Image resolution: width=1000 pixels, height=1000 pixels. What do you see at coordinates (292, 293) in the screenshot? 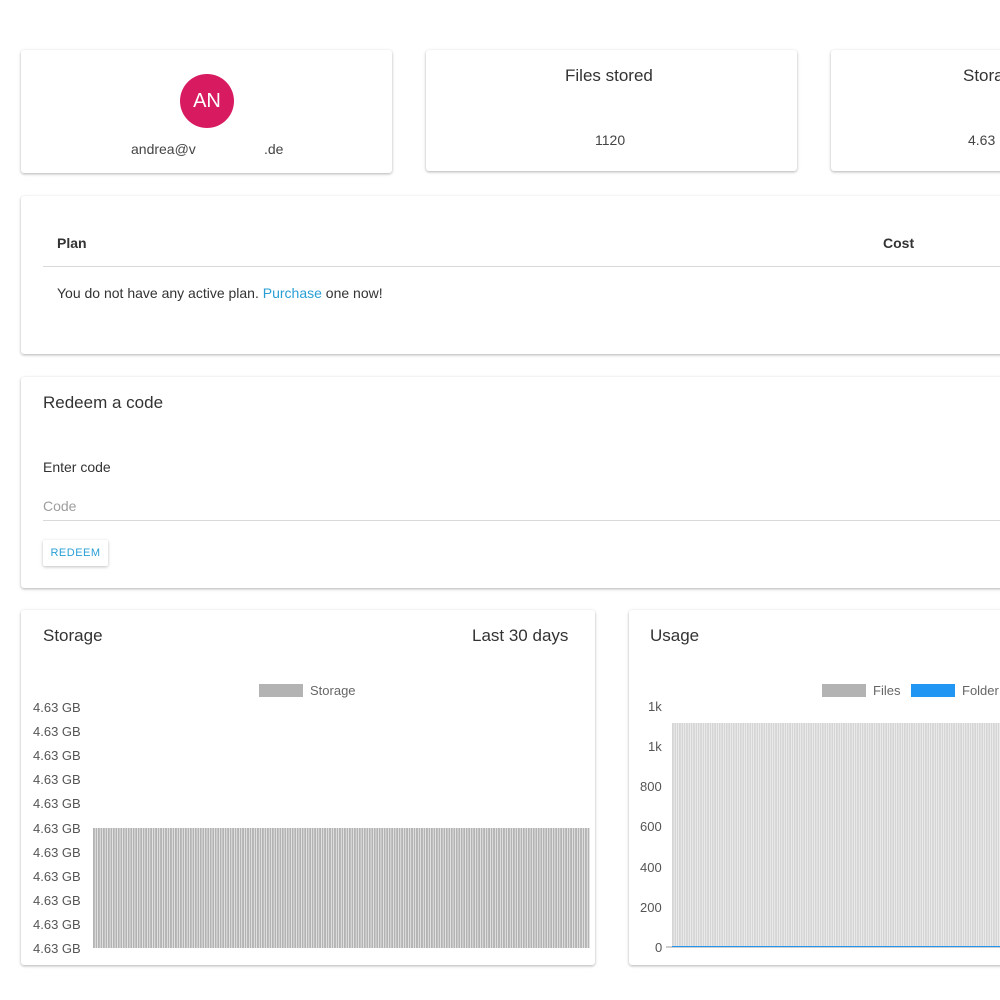
I see `purchase-link: Purchase` at bounding box center [292, 293].